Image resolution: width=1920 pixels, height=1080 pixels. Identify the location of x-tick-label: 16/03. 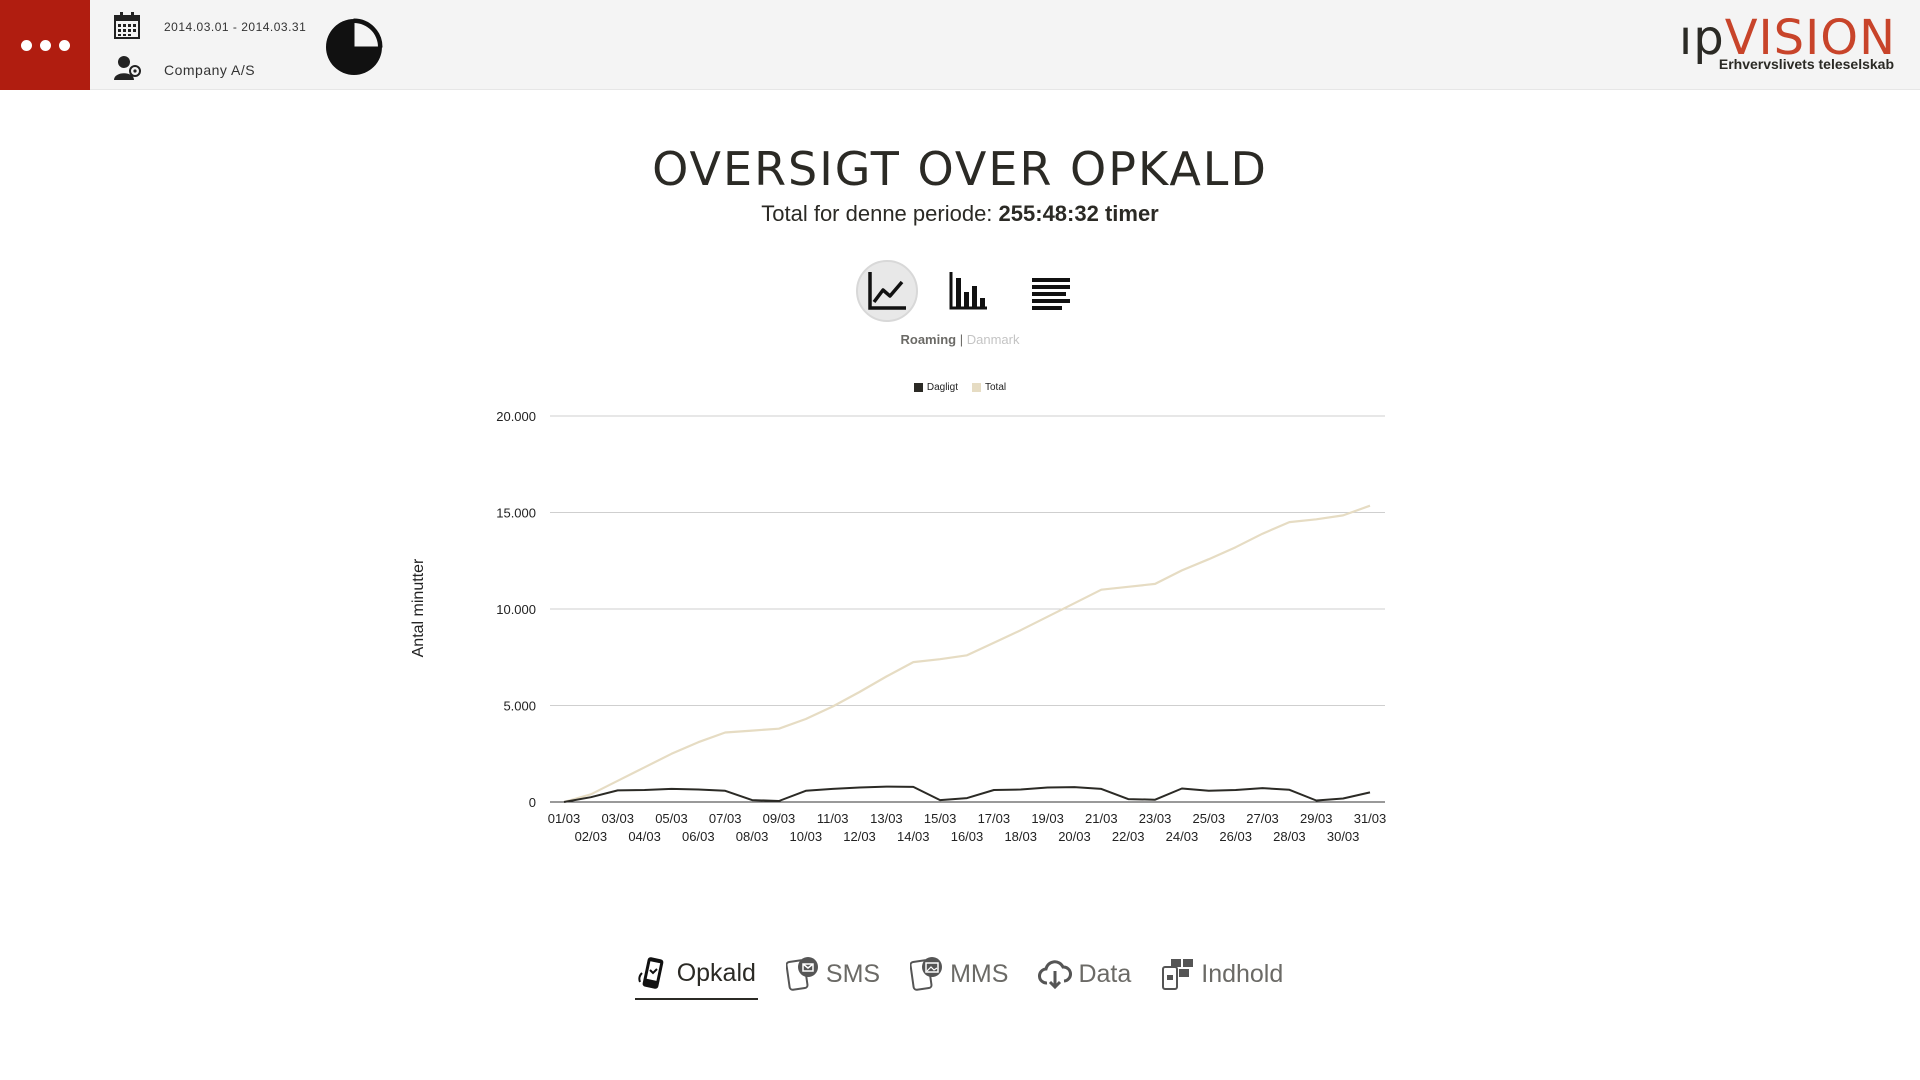
(967, 836).